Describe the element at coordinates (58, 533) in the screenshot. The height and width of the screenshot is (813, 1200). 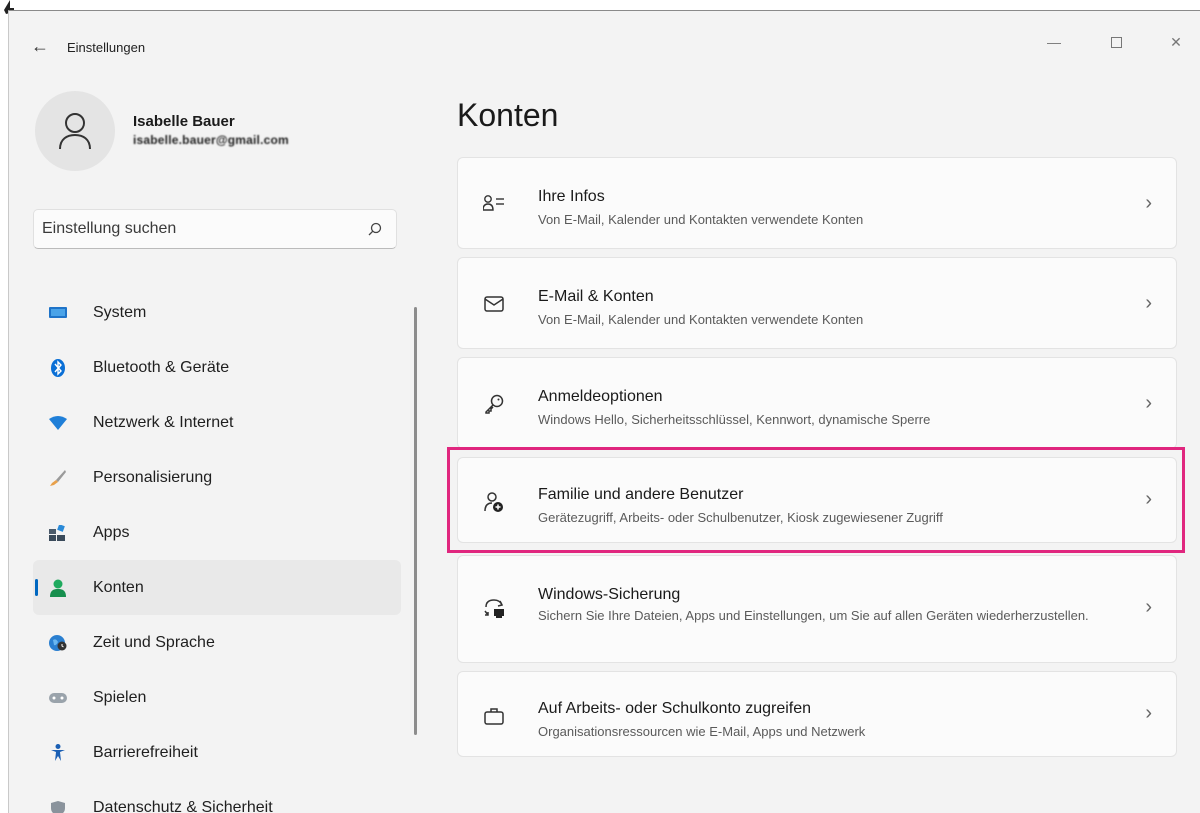
I see `apps-icon` at that location.